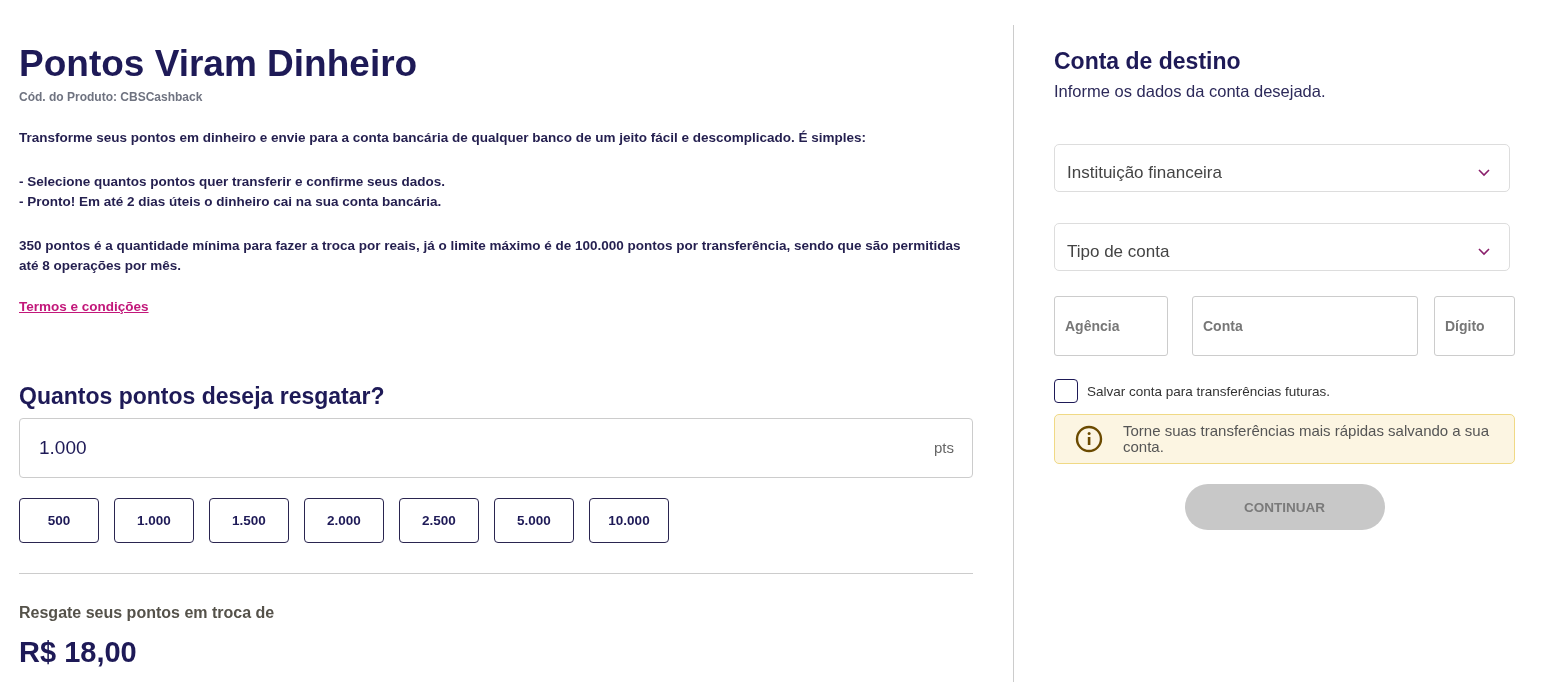 The height and width of the screenshot is (682, 1564). I want to click on notice-text: Torne suas transferências mais rápidas salvando a sua conta., so click(1307, 439).